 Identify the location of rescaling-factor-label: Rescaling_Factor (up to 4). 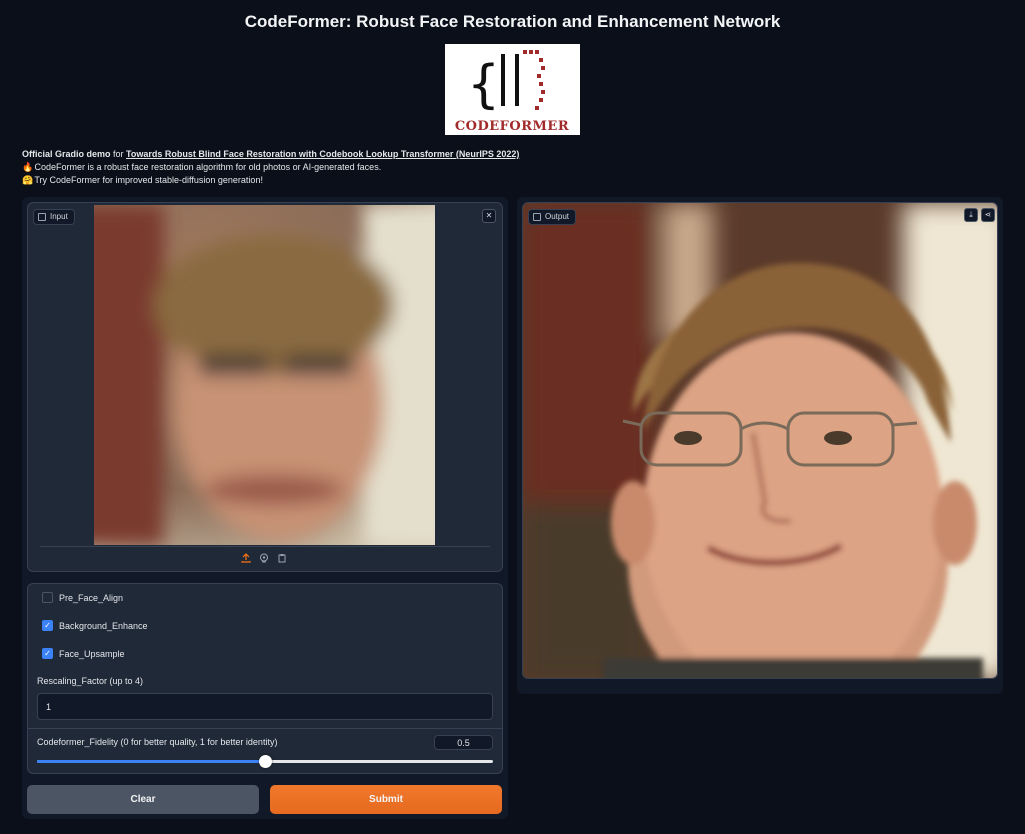
(90, 681).